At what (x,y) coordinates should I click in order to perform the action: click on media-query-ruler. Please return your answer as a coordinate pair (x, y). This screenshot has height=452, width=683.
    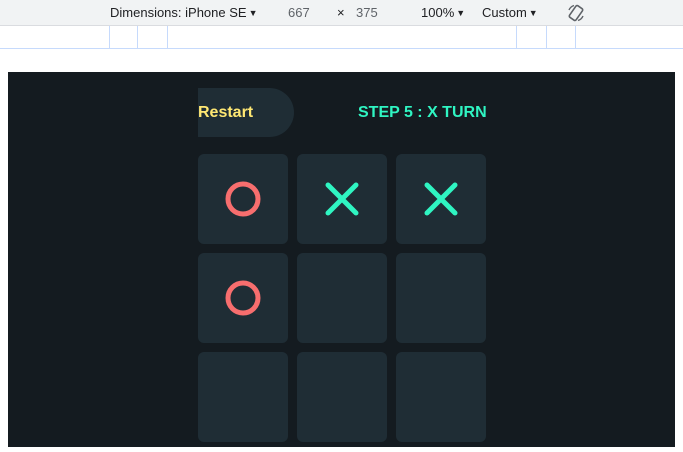
    Looking at the image, I should click on (341, 37).